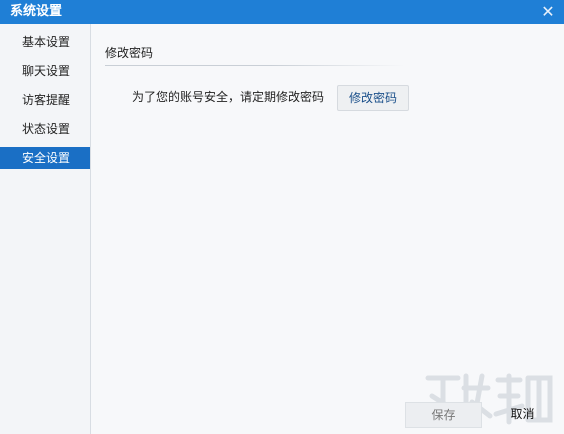 The height and width of the screenshot is (434, 564). I want to click on title-bar: 系统设置 ✕, so click(282, 12).